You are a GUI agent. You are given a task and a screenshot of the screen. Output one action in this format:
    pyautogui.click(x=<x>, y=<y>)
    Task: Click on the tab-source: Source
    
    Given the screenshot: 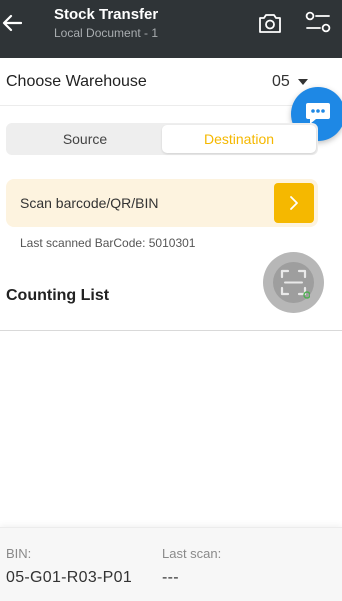 What is the action you would take?
    pyautogui.click(x=85, y=139)
    